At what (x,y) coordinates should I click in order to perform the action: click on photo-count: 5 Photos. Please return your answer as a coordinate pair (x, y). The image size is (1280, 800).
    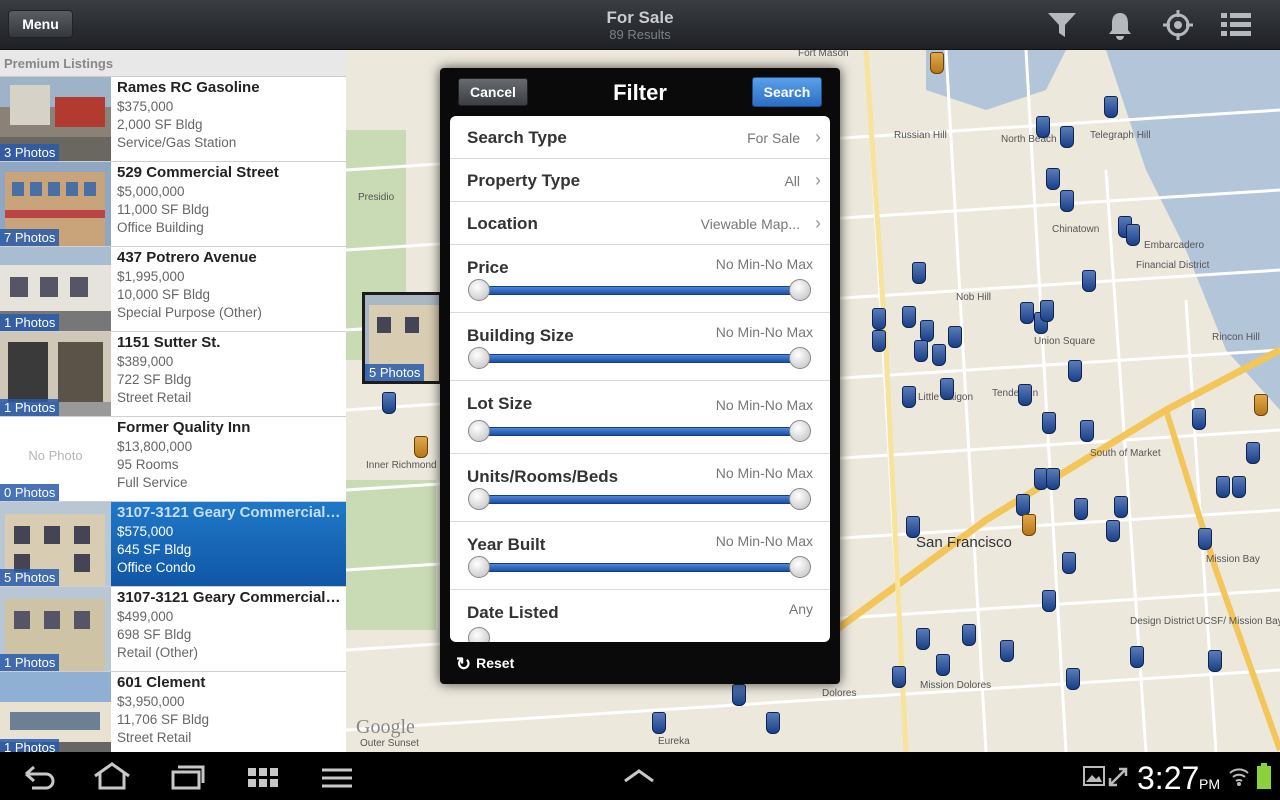
    Looking at the image, I should click on (30, 577).